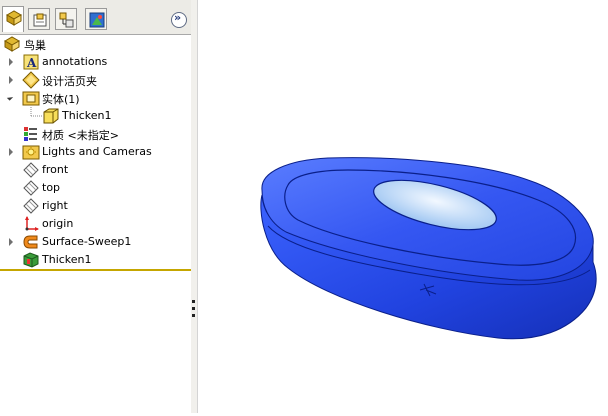 This screenshot has width=608, height=416. I want to click on tree-item-annotations: A annotations, so click(95, 62).